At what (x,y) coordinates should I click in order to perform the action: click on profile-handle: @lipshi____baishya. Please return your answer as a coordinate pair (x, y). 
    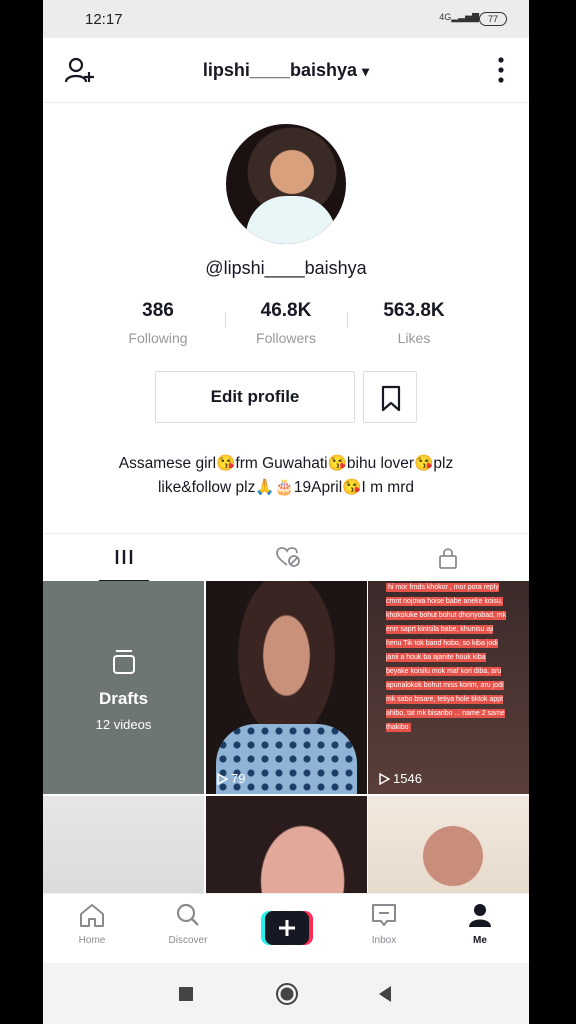
    Looking at the image, I should click on (286, 268).